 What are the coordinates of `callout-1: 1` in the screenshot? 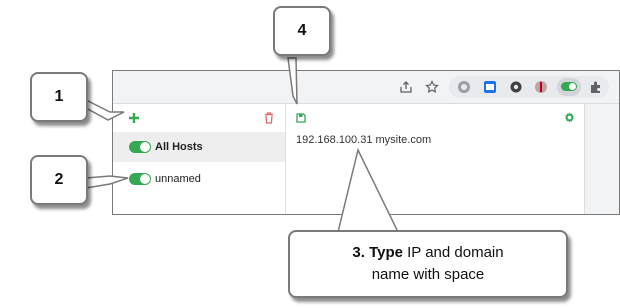 It's located at (59, 97).